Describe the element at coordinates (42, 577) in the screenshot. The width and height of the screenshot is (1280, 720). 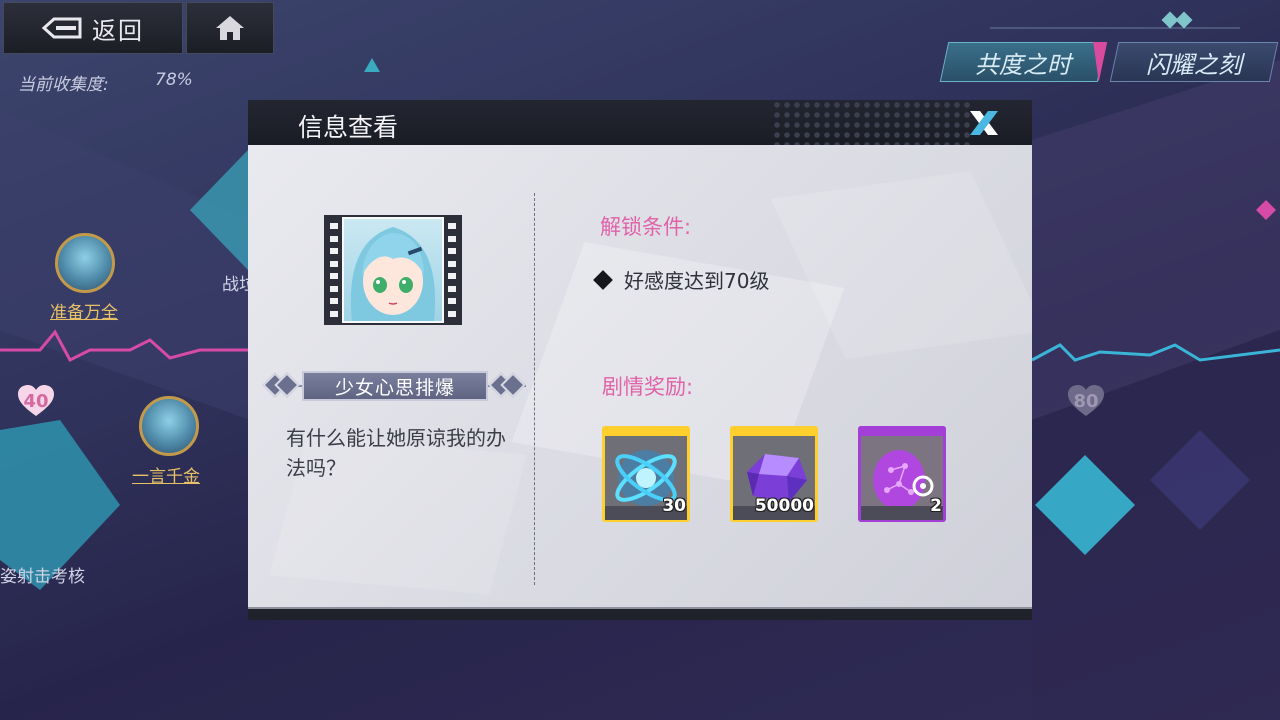
I see `background-stage-label: 姿射击考核` at that location.